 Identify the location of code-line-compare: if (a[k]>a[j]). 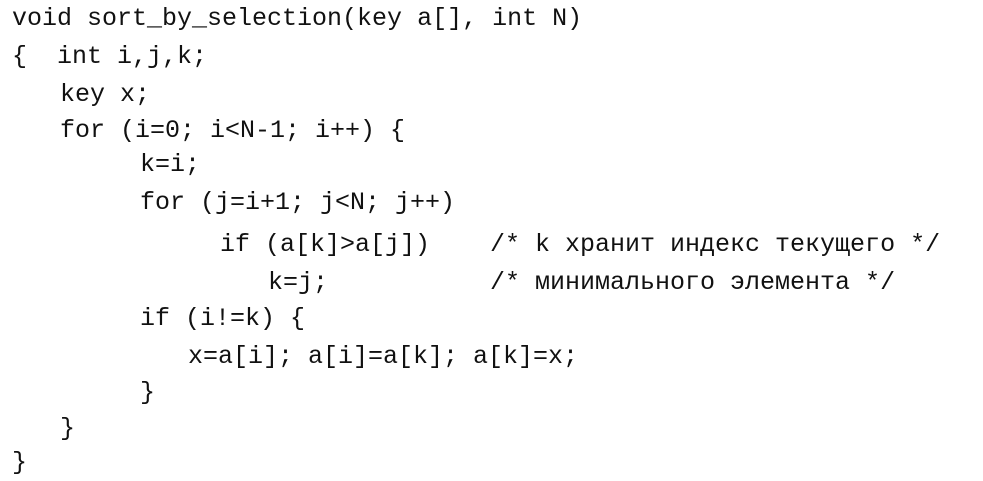
(325, 244).